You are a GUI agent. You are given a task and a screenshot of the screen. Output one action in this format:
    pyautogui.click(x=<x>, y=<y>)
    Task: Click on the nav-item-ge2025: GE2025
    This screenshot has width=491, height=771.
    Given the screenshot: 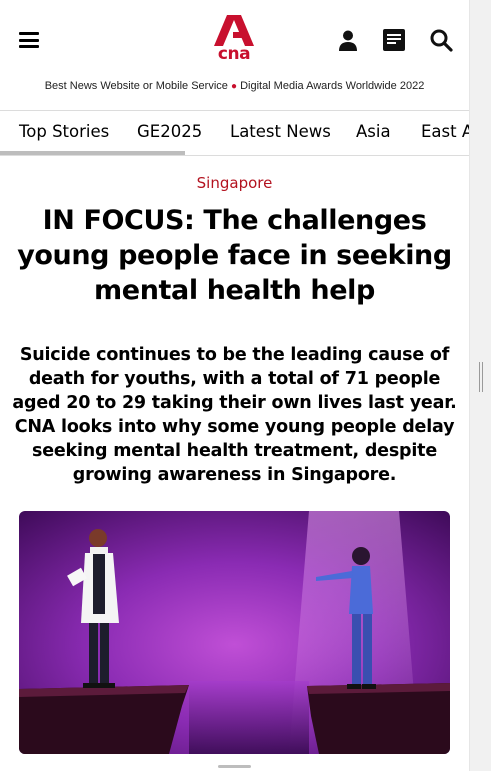 What is the action you would take?
    pyautogui.click(x=169, y=131)
    